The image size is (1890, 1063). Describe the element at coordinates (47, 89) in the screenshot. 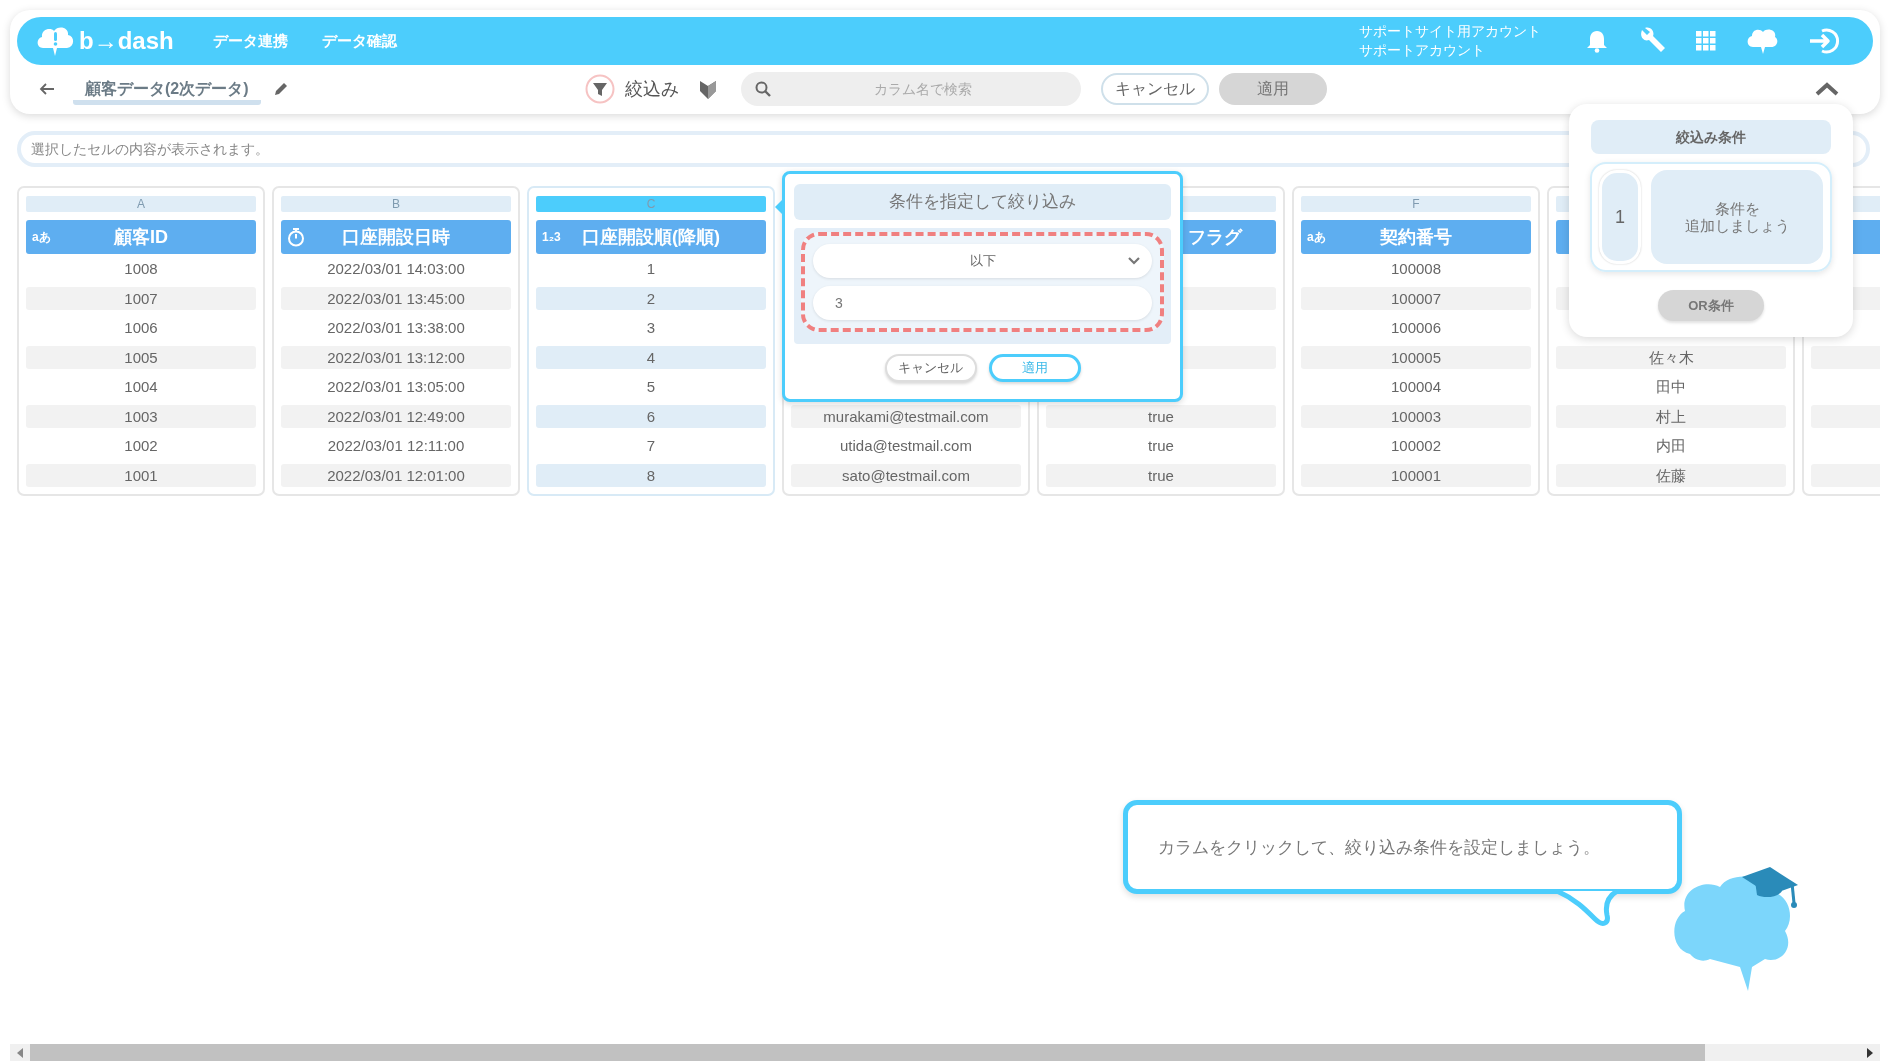

I see `back-arrow-icon` at that location.